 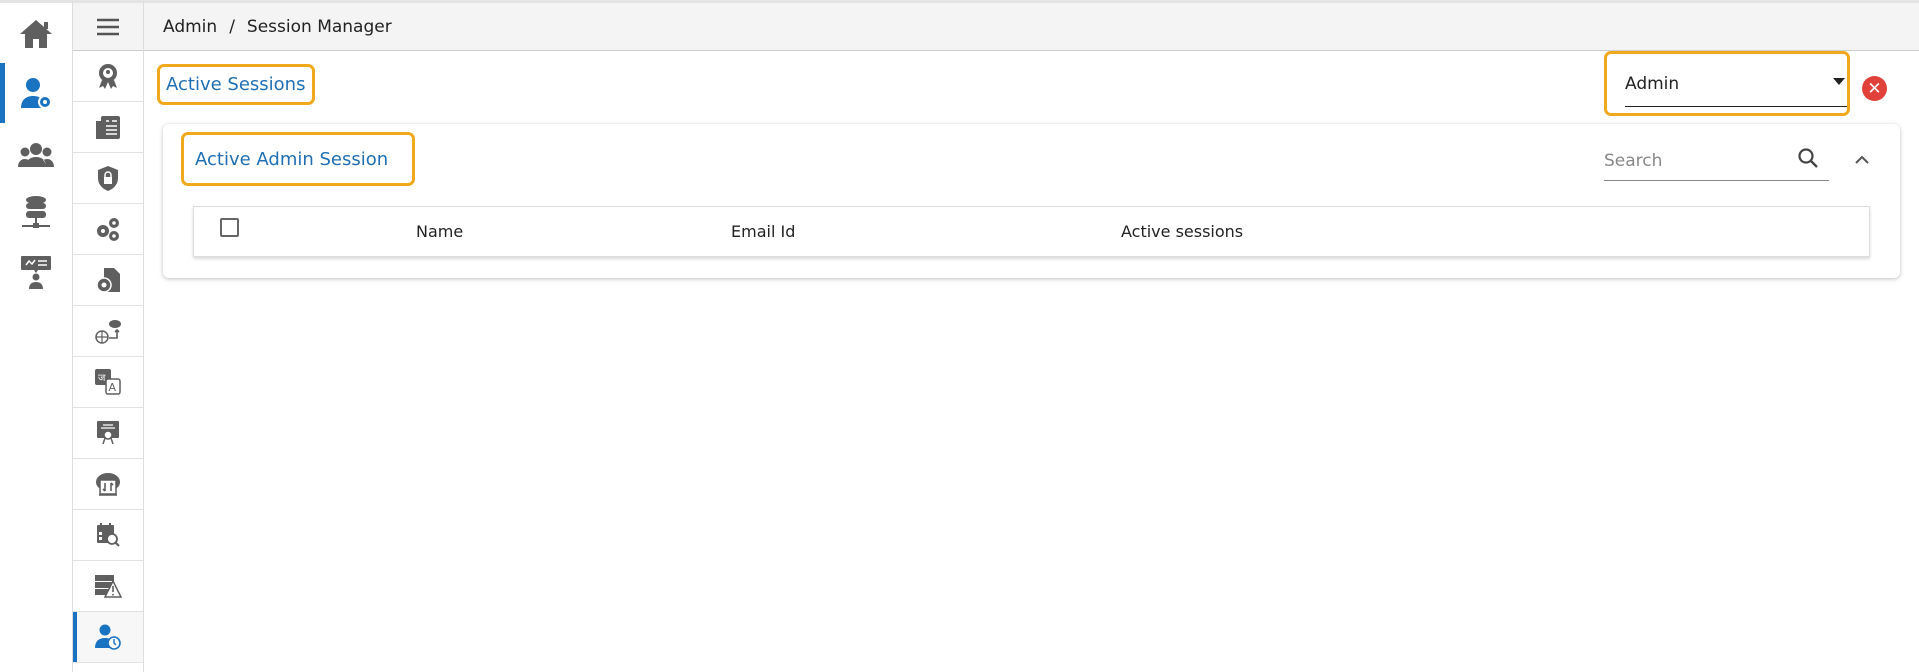 What do you see at coordinates (1736, 106) in the screenshot?
I see `dropdown-underline` at bounding box center [1736, 106].